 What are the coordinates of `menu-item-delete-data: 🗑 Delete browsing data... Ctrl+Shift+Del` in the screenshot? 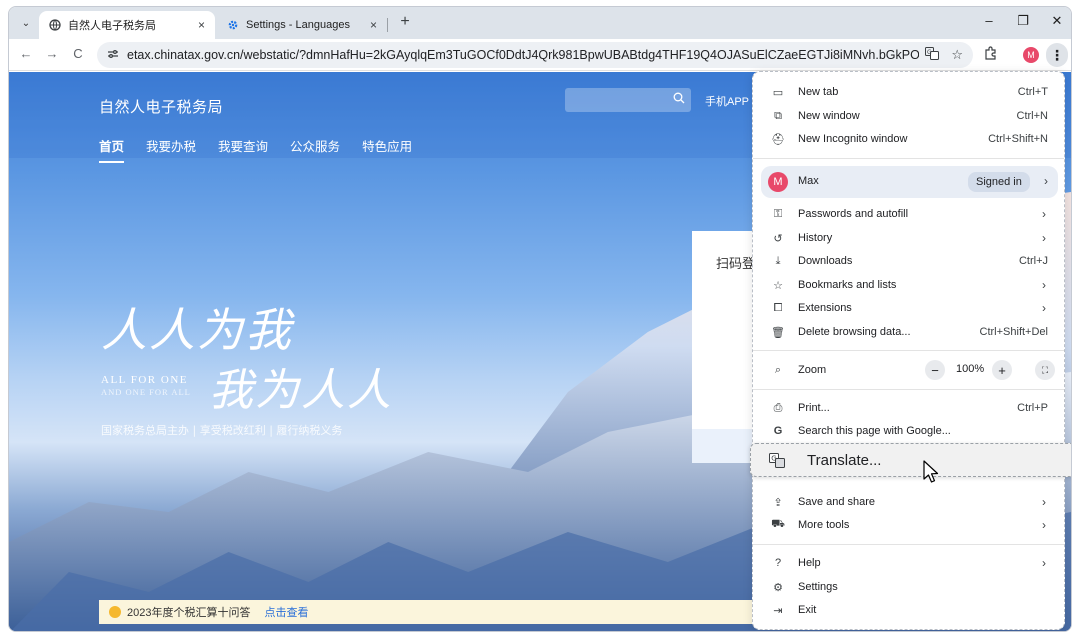 It's located at (908, 332).